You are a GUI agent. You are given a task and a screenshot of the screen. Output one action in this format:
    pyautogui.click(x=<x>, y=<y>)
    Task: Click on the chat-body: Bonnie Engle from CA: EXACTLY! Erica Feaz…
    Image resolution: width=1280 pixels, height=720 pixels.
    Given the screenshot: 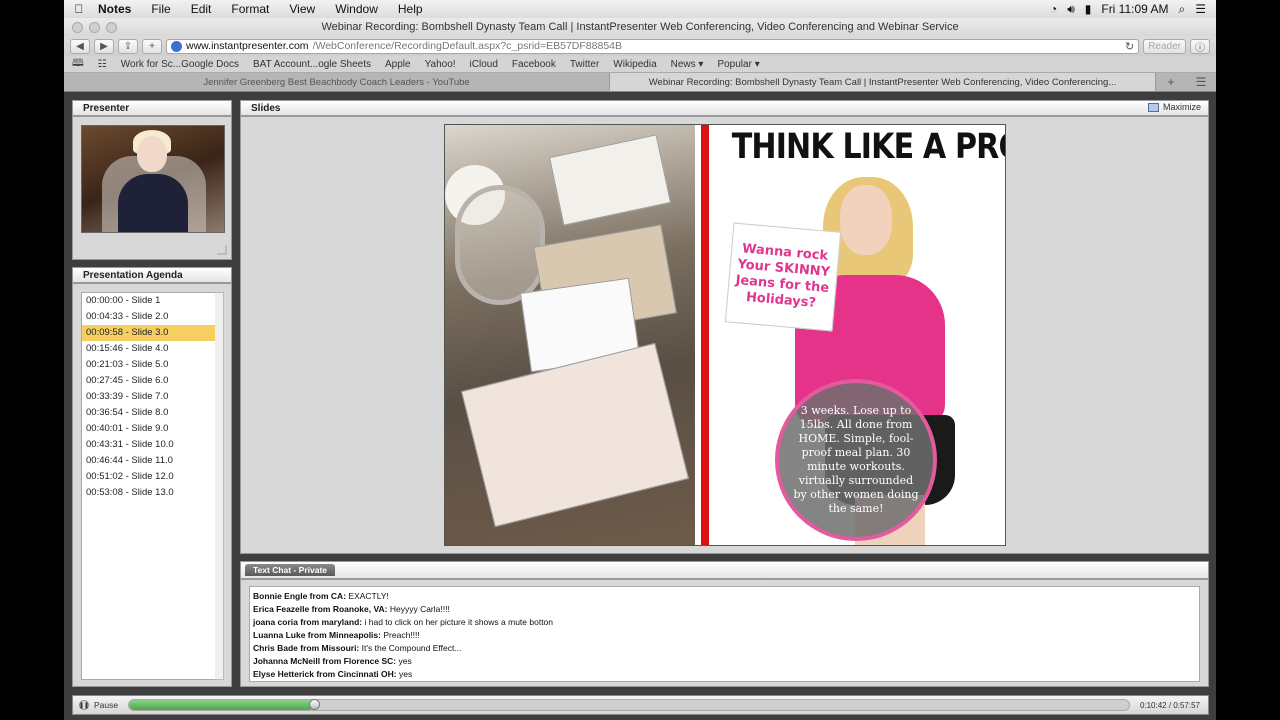 What is the action you would take?
    pyautogui.click(x=724, y=633)
    